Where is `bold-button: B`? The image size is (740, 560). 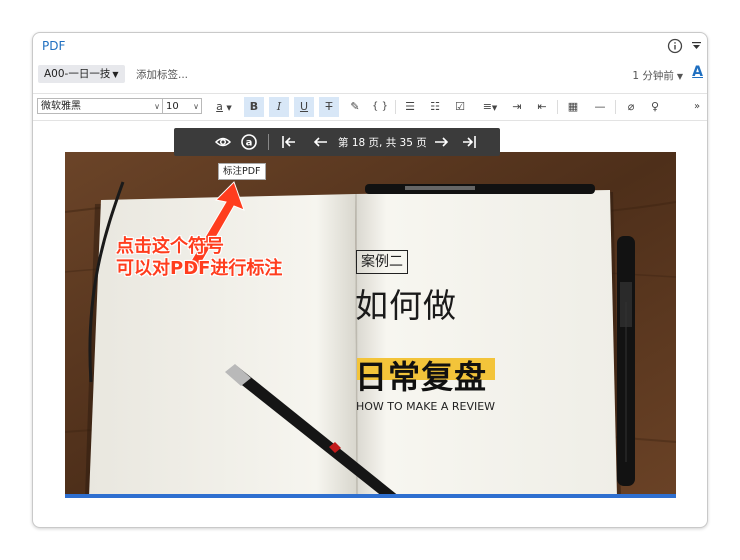
bold-button: B is located at coordinates (254, 107).